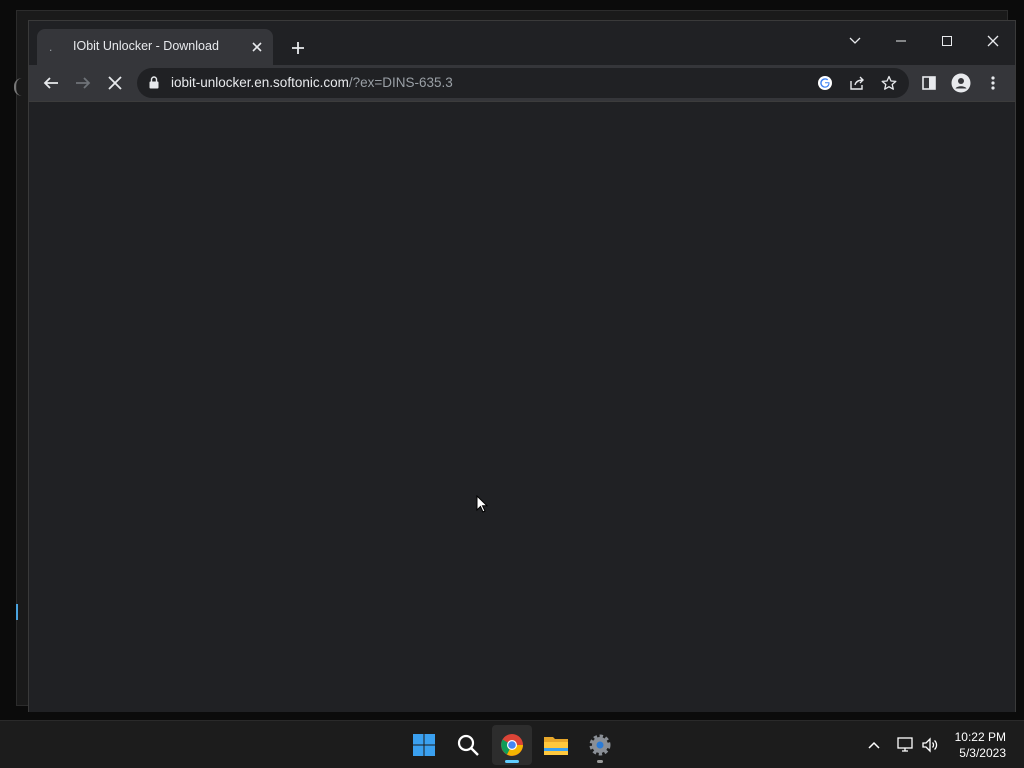 The width and height of the screenshot is (1024, 768). I want to click on taskbar-file-explorer, so click(556, 745).